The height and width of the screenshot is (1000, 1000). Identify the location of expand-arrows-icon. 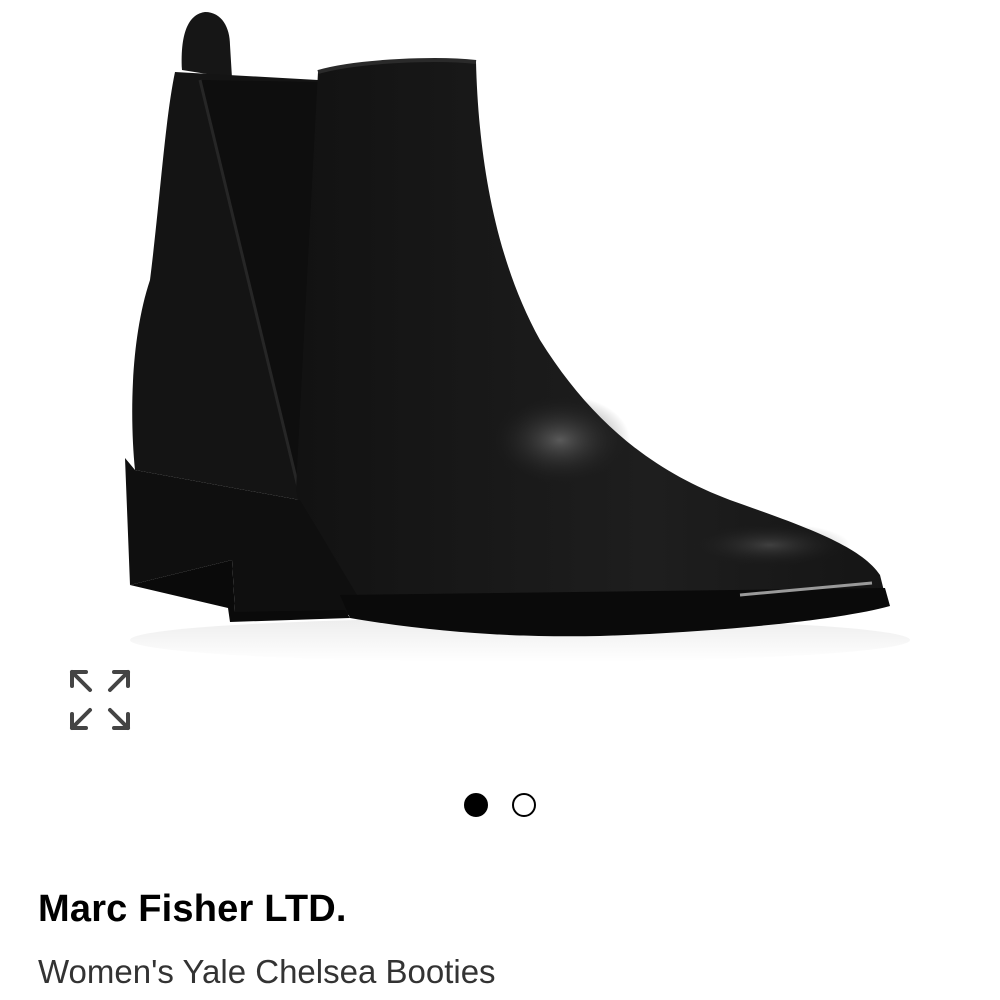
(100, 700).